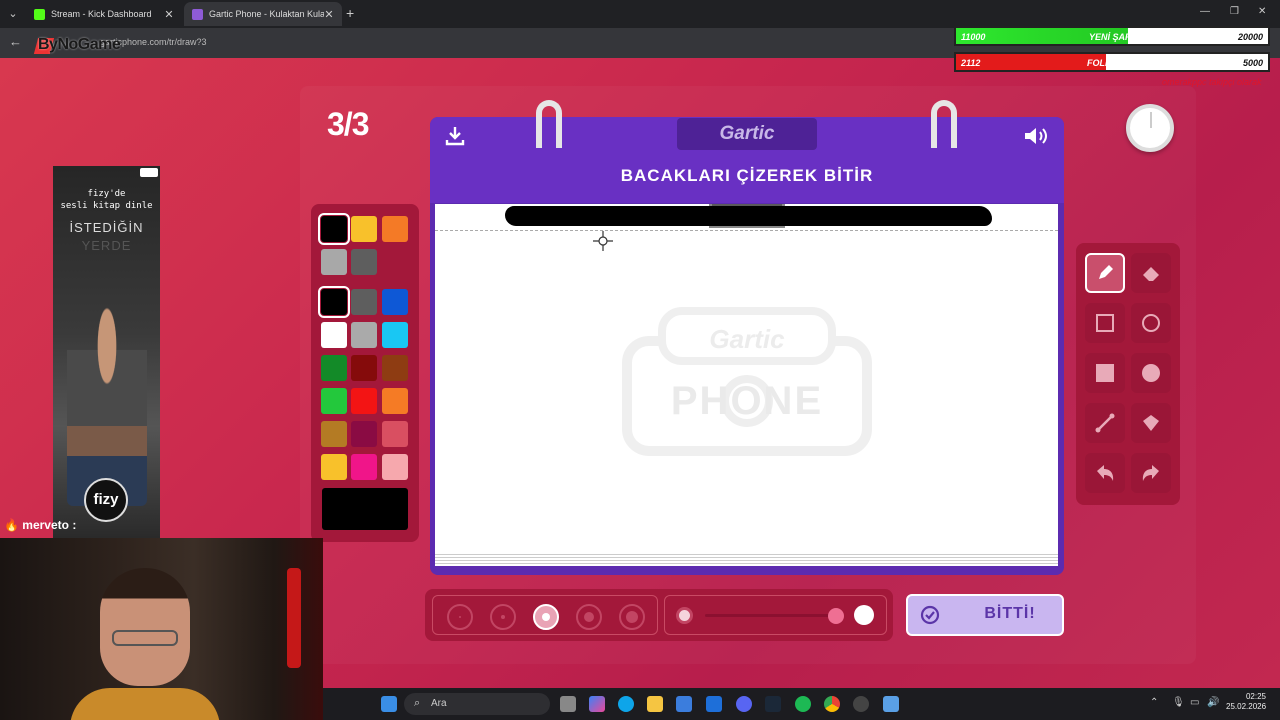 Image resolution: width=1280 pixels, height=720 pixels. What do you see at coordinates (365, 509) in the screenshot?
I see `current-color-preview` at bounding box center [365, 509].